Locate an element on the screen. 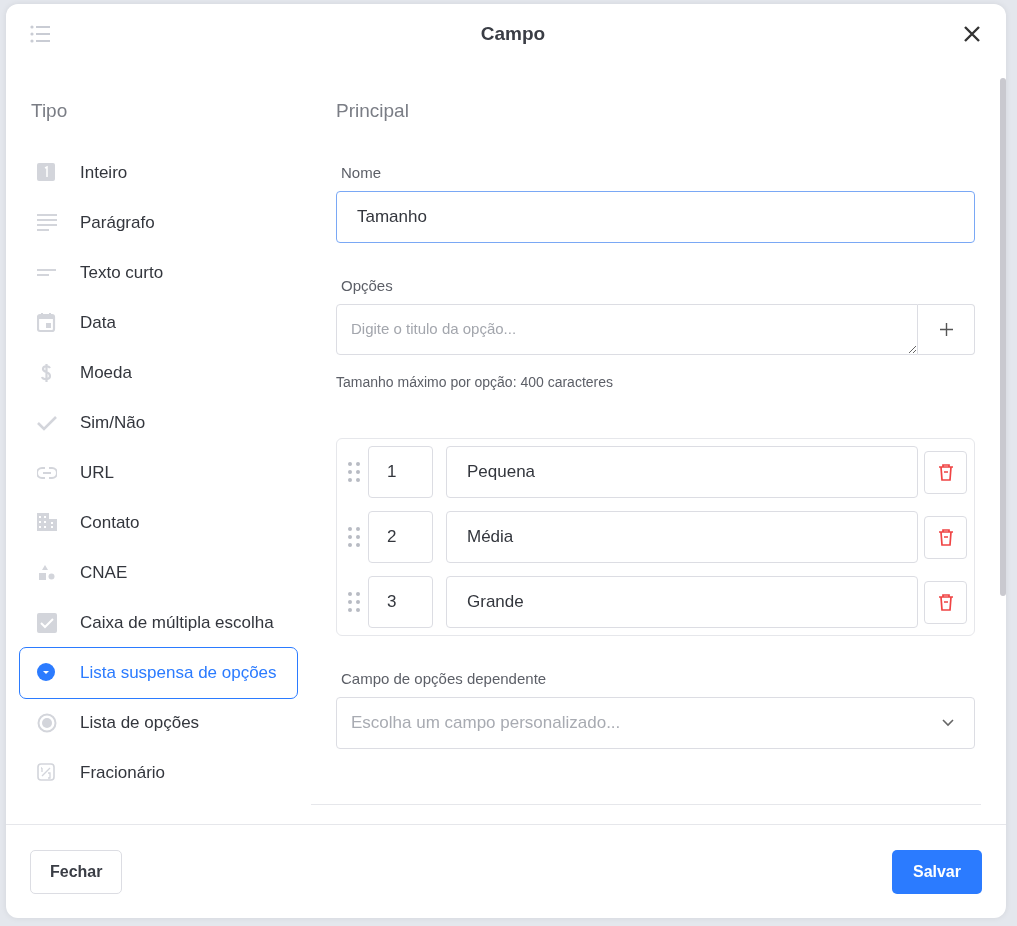 Image resolution: width=1017 pixels, height=926 pixels. check-icon is located at coordinates (47, 423).